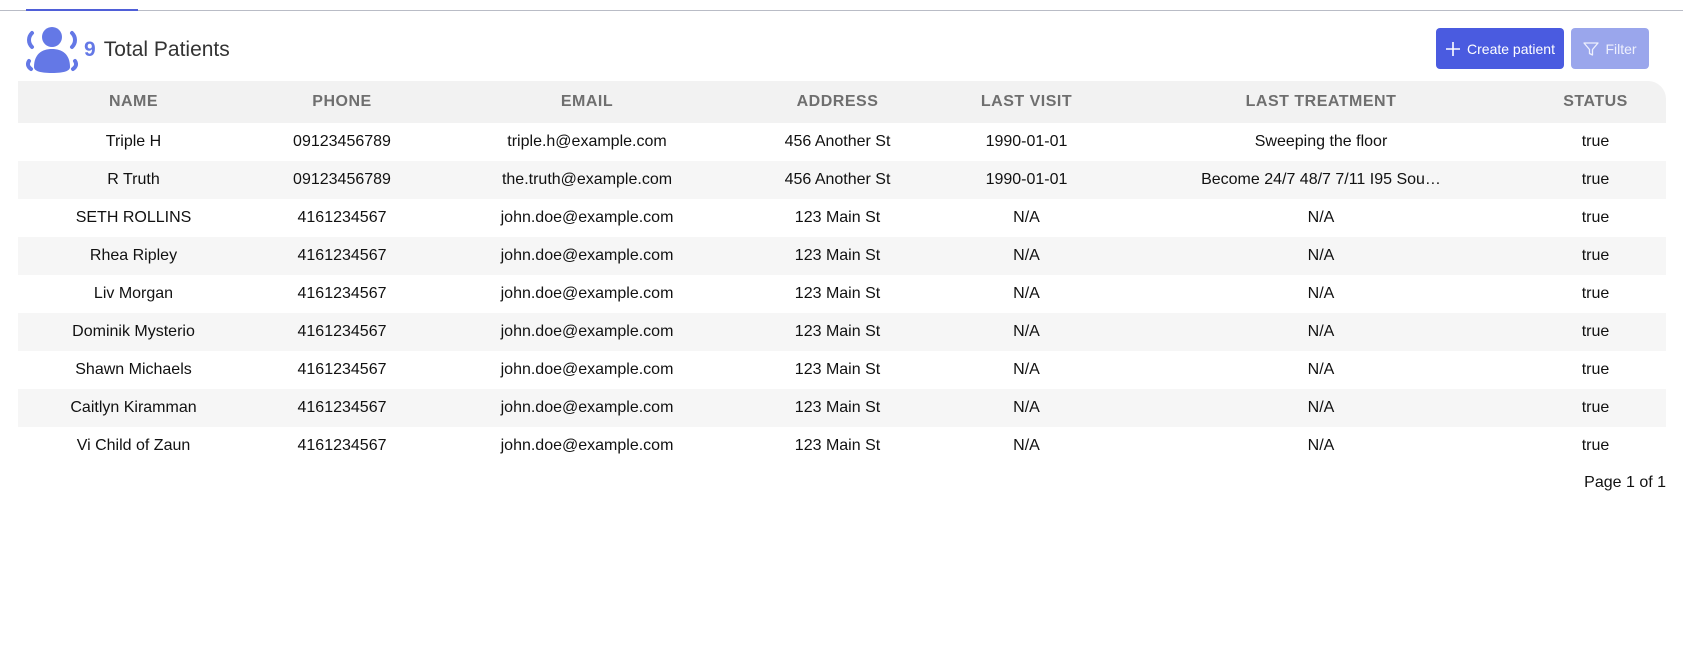 This screenshot has width=1702, height=657. I want to click on column-header-last-treatment: LAST TREATMENT, so click(1321, 102).